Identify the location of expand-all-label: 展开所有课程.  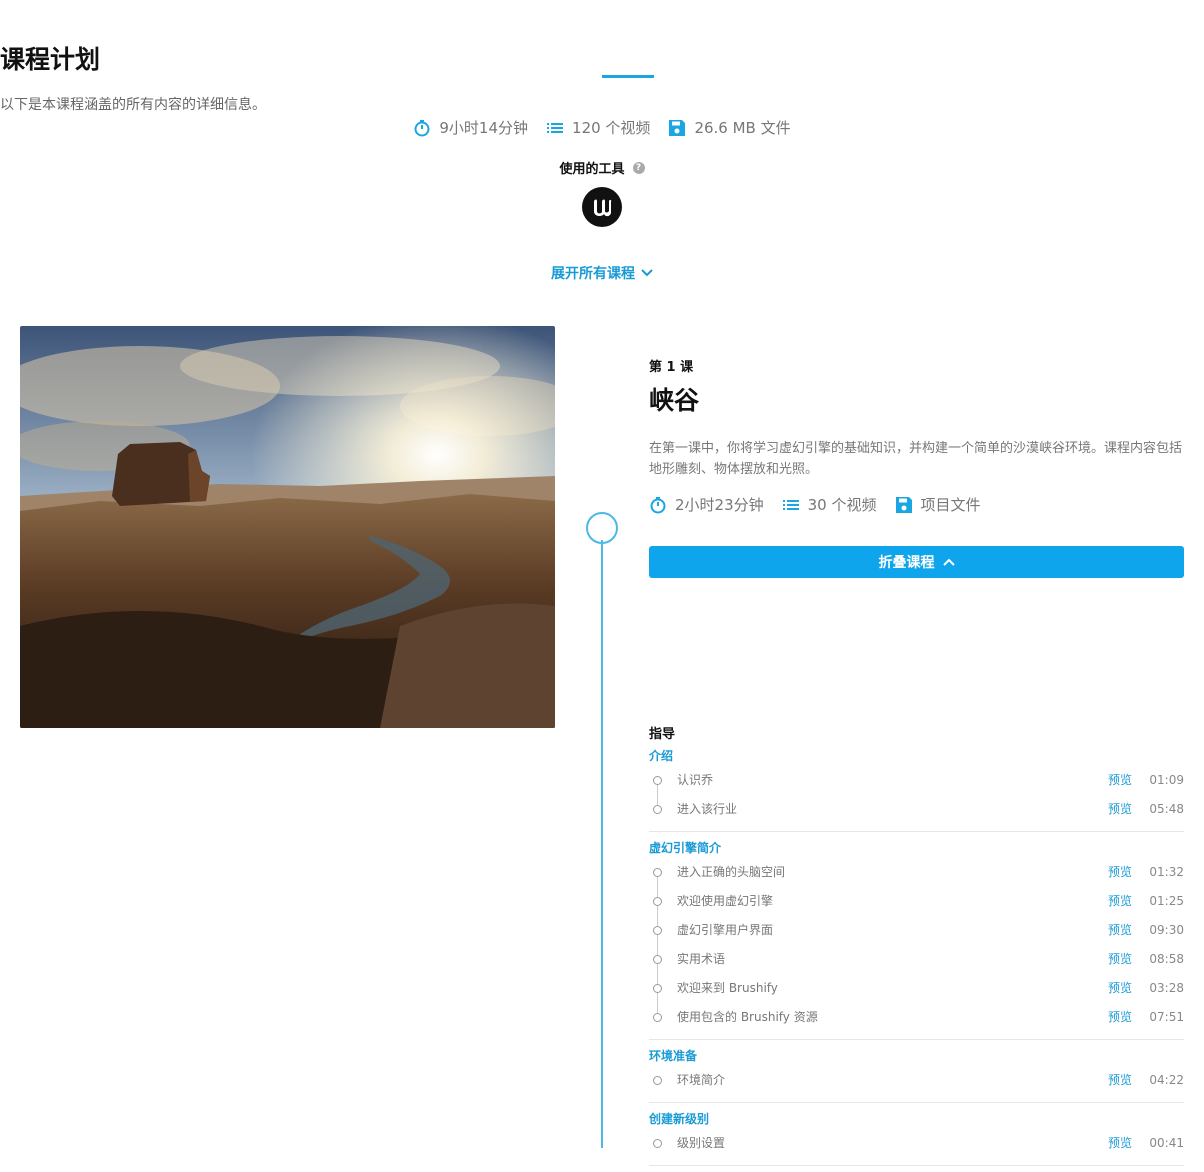
(593, 274).